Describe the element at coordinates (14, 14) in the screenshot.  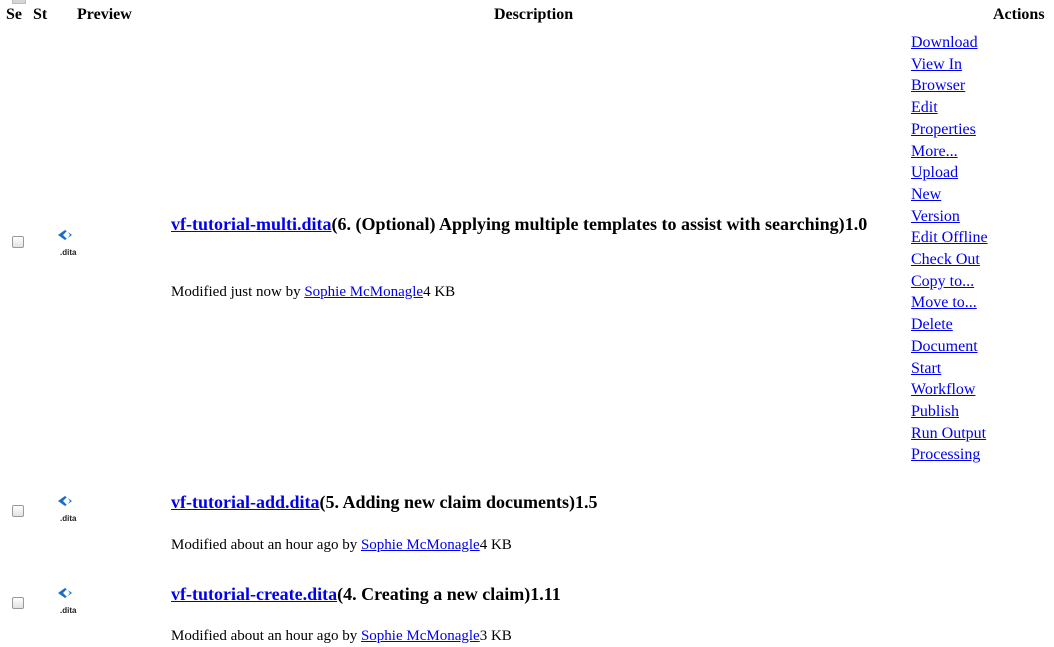
I see `select-header-label: Se` at that location.